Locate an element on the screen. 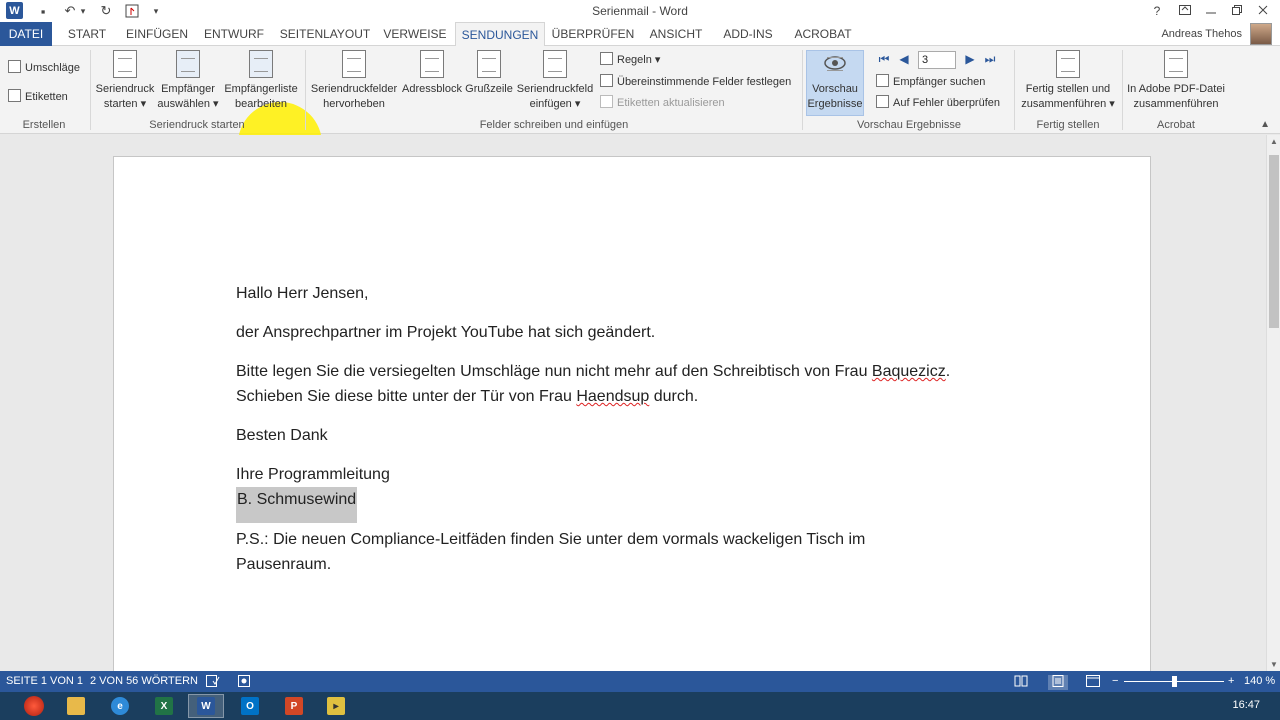  internet-explorer-icon: e is located at coordinates (120, 706).